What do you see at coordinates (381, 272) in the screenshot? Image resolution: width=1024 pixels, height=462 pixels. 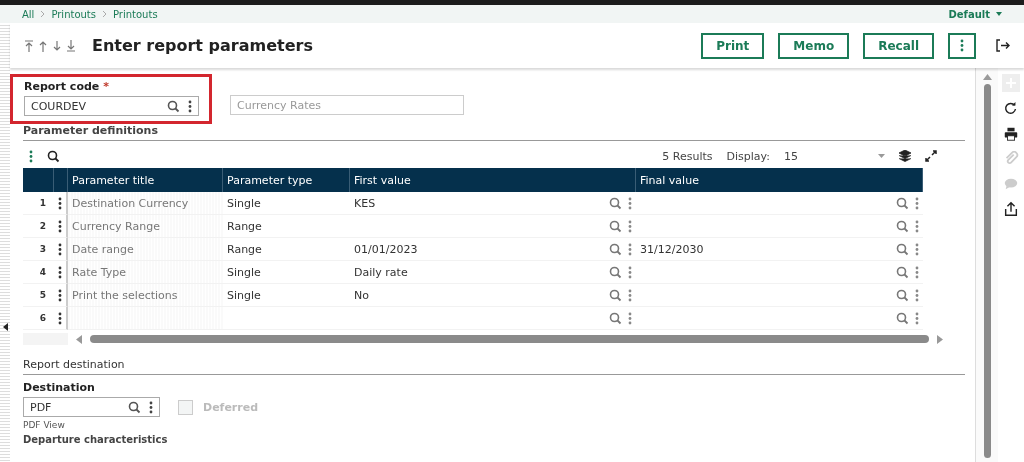 I see `table-cell: Daily rate` at bounding box center [381, 272].